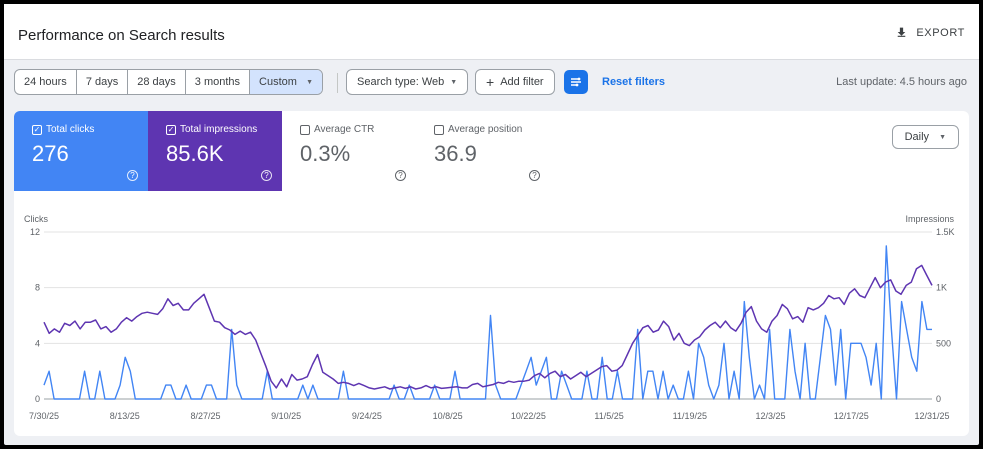 The image size is (983, 449). I want to click on right-tick-label: 1.5K, so click(945, 232).